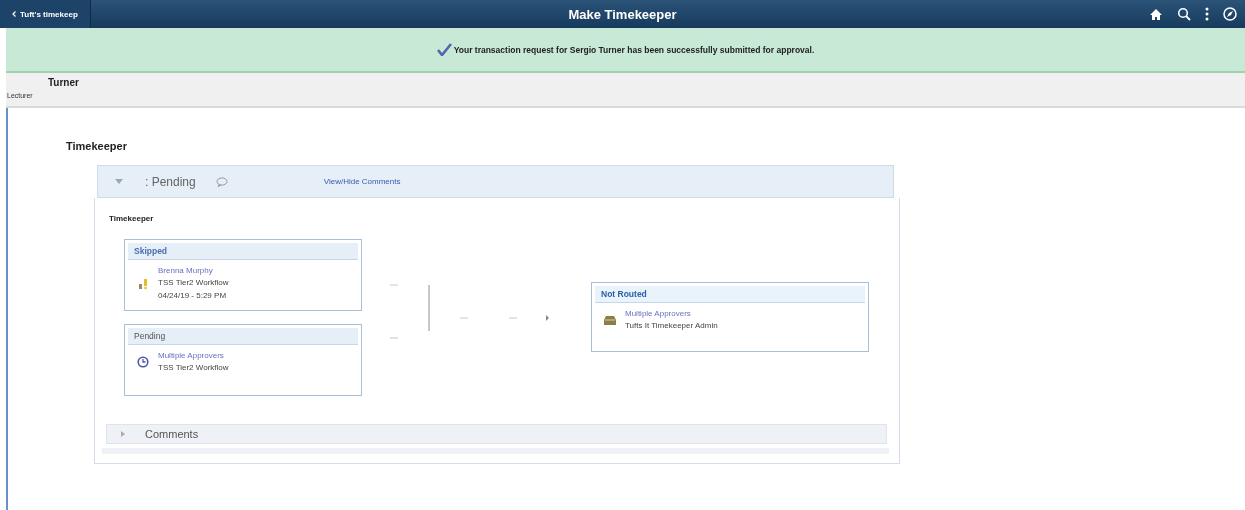 The image size is (1245, 510). I want to click on step-status-header: Skipped, so click(243, 251).